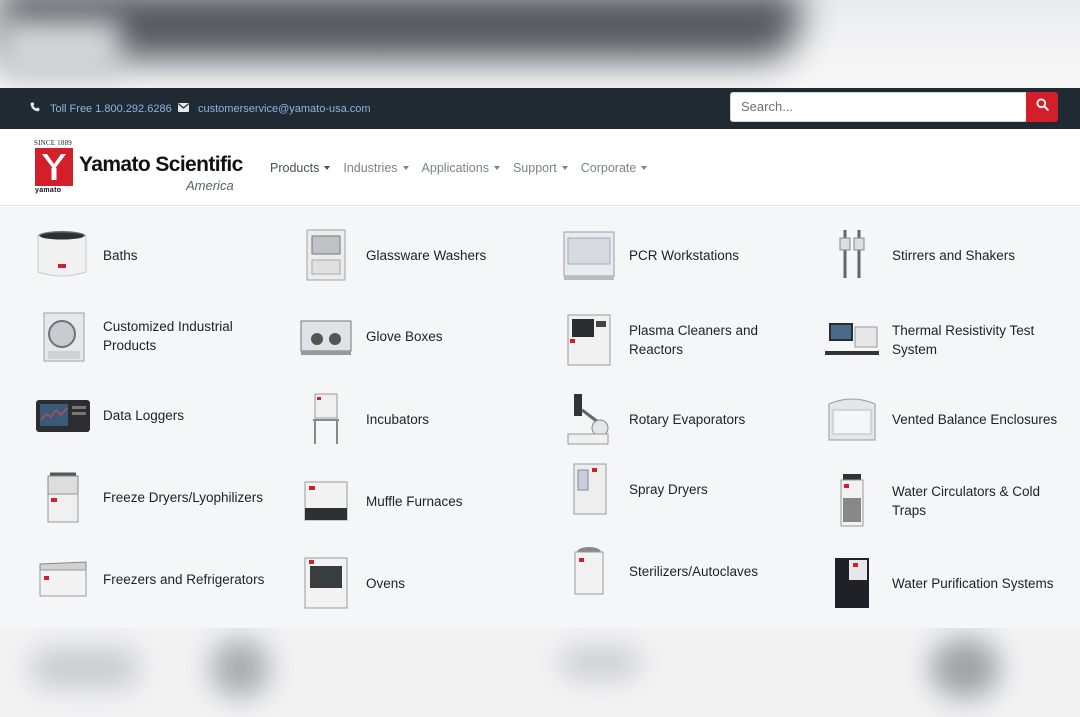  I want to click on nav-industries: Industries, so click(376, 167).